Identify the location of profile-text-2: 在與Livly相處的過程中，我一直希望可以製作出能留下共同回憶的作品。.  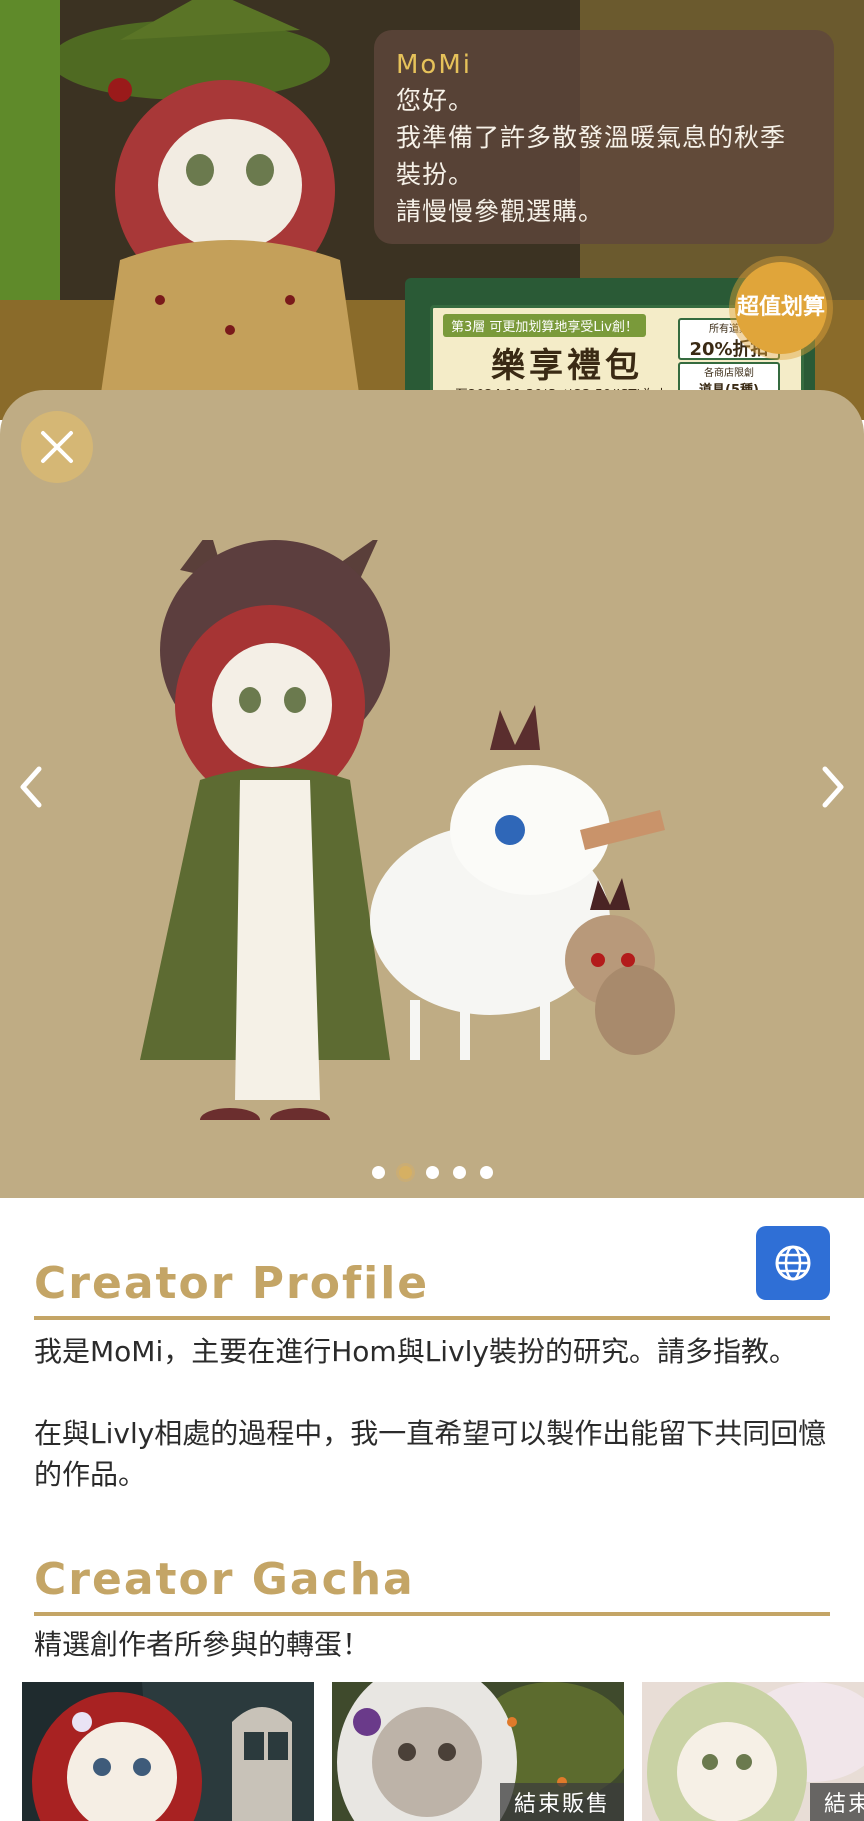
(430, 1454).